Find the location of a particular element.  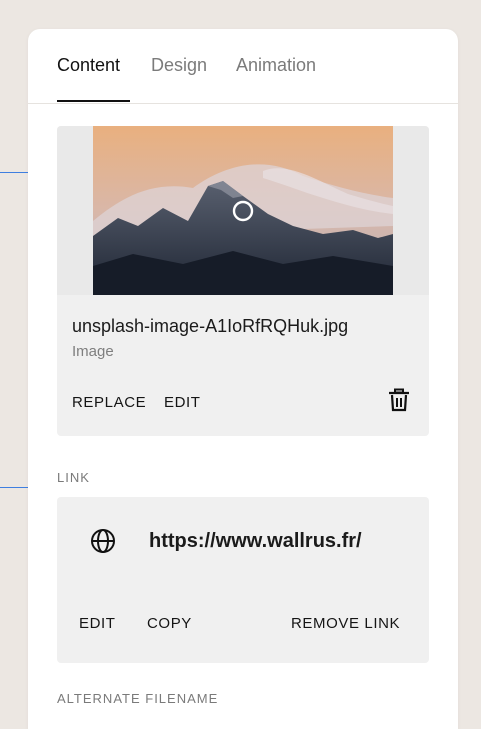

image-thumbnail is located at coordinates (243, 210).